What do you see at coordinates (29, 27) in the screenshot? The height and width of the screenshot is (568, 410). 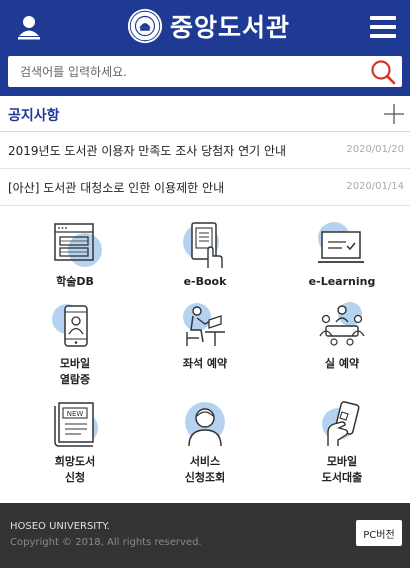 I see `user-icon` at bounding box center [29, 27].